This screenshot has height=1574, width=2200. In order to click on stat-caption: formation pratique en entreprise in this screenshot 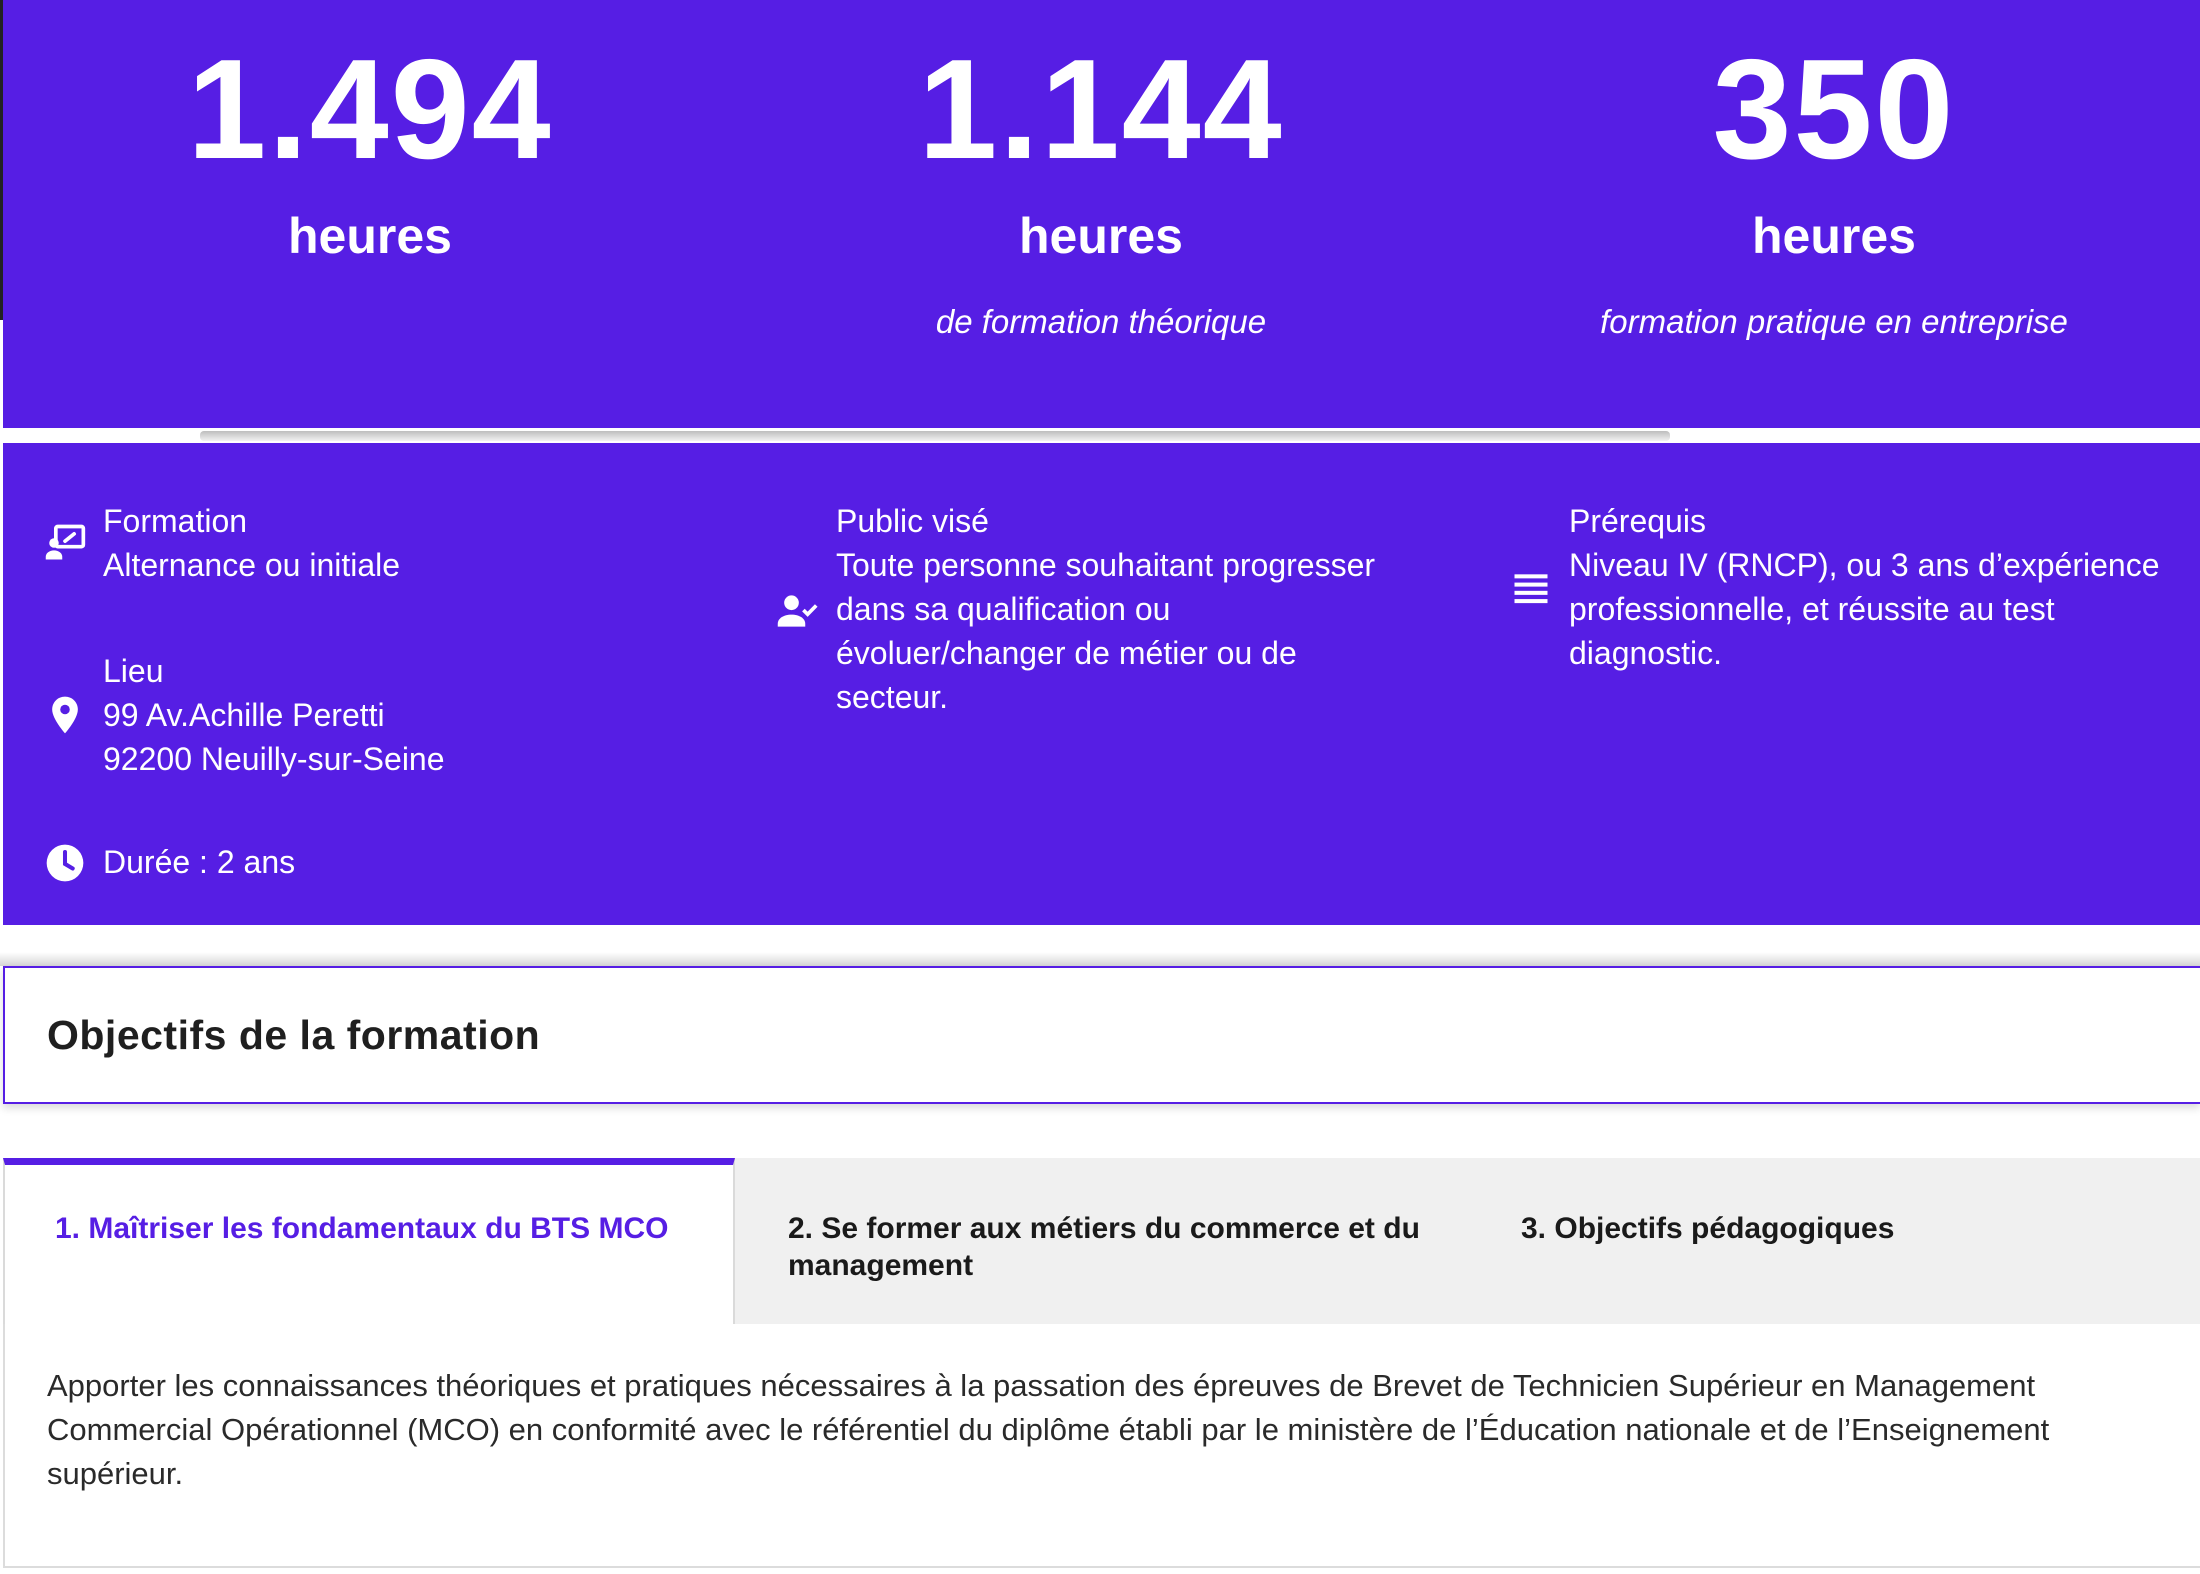, I will do `click(1834, 321)`.